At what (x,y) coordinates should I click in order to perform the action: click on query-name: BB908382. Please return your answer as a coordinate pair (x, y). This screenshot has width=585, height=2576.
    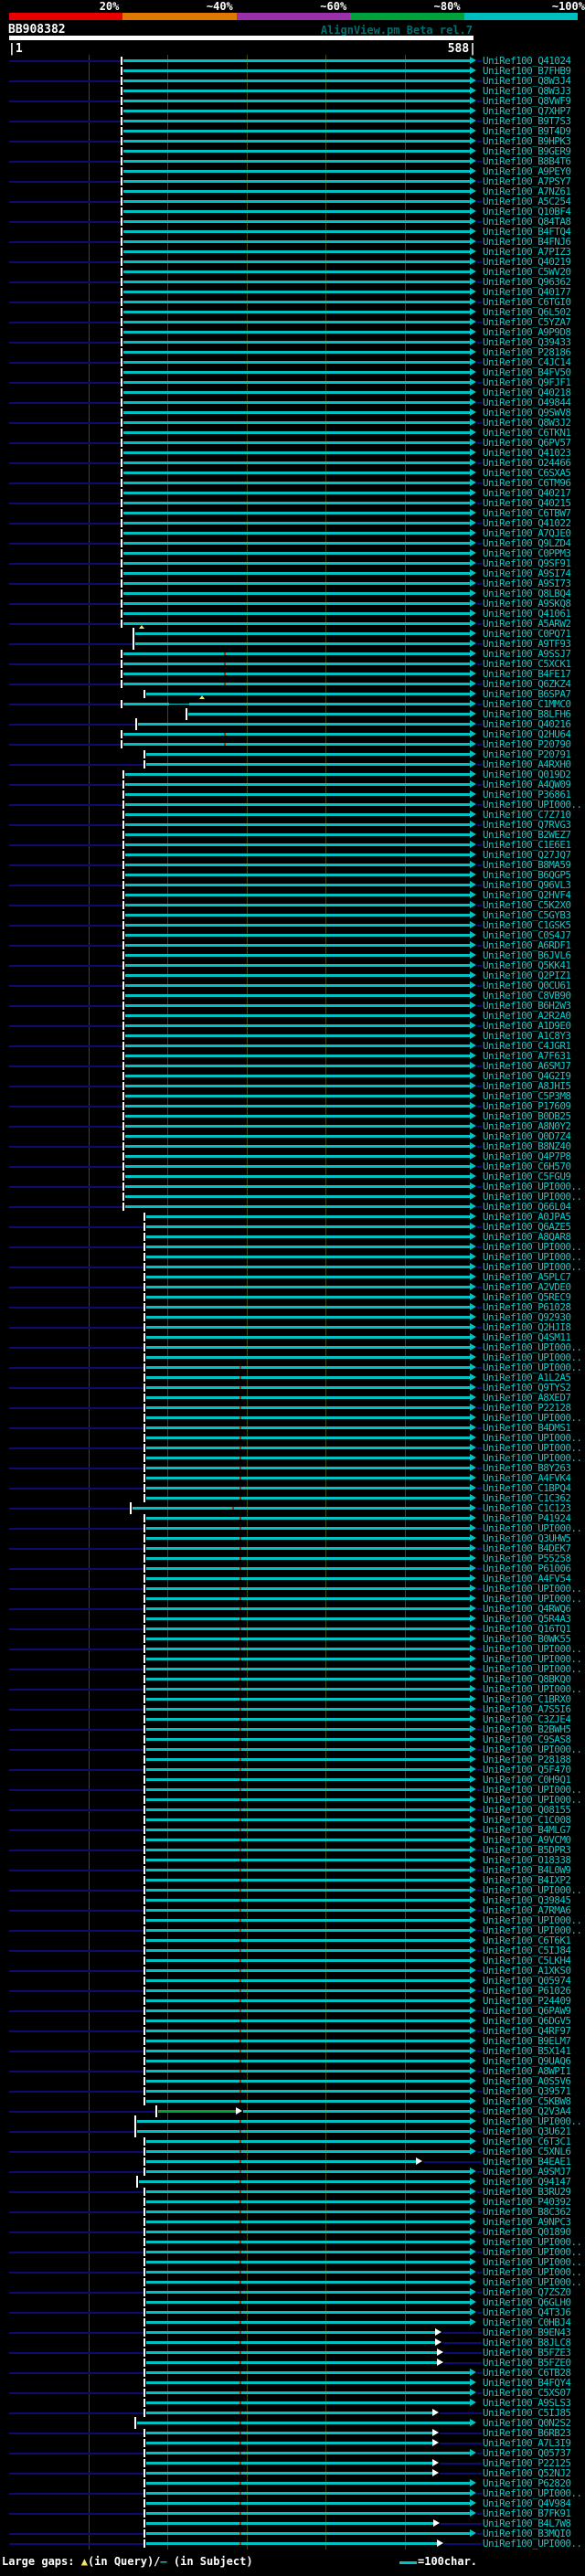
    Looking at the image, I should click on (37, 30).